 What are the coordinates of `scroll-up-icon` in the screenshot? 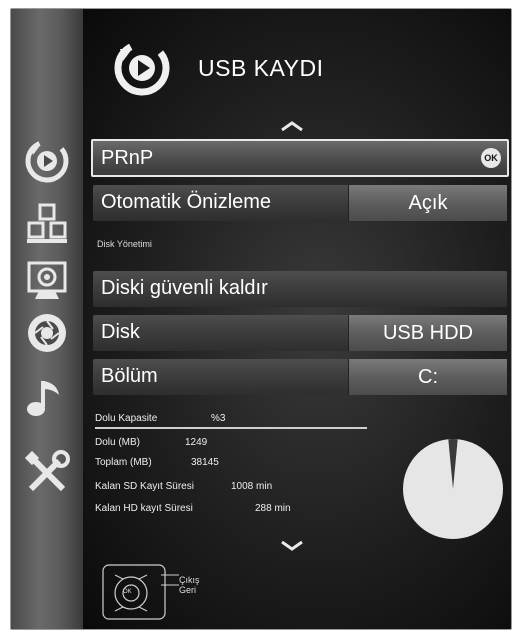 It's located at (292, 126).